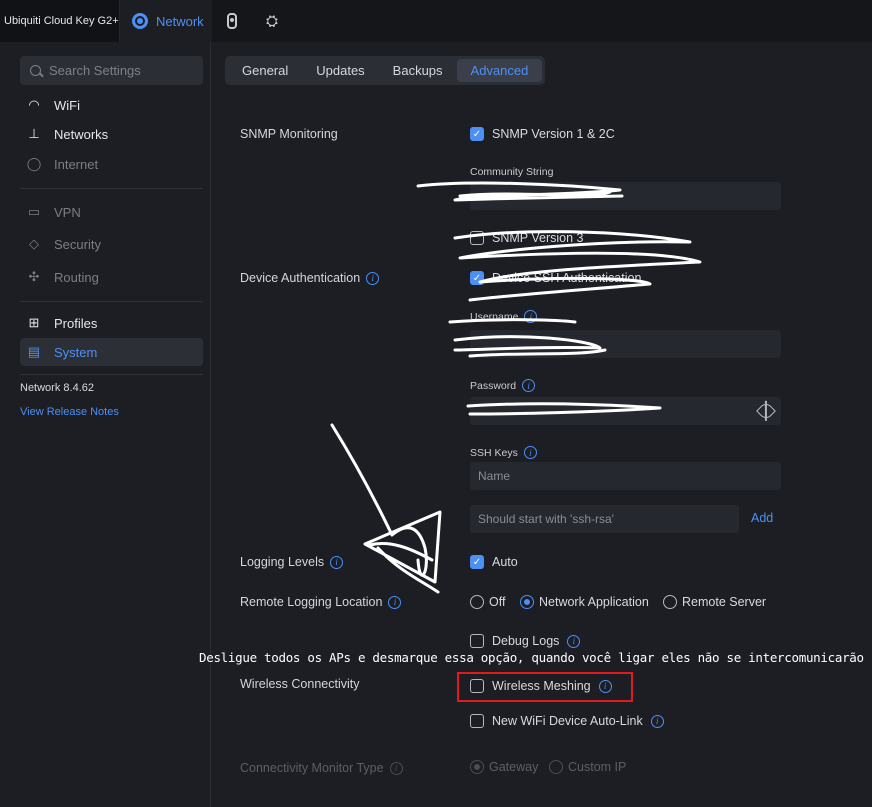 This screenshot has height=807, width=872. Describe the element at coordinates (111, 244) in the screenshot. I see `sidebar-item-security: ◇ Security` at that location.